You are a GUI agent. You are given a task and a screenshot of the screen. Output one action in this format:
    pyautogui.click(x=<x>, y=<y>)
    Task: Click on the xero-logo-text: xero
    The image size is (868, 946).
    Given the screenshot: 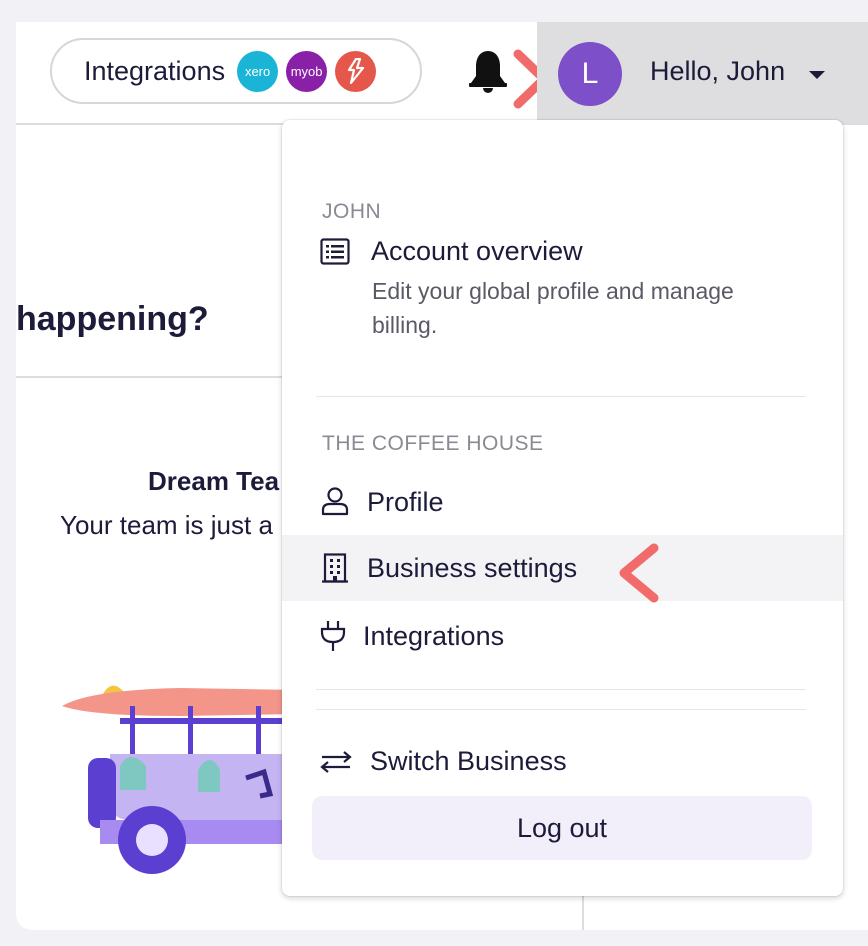 What is the action you would take?
    pyautogui.click(x=257, y=71)
    